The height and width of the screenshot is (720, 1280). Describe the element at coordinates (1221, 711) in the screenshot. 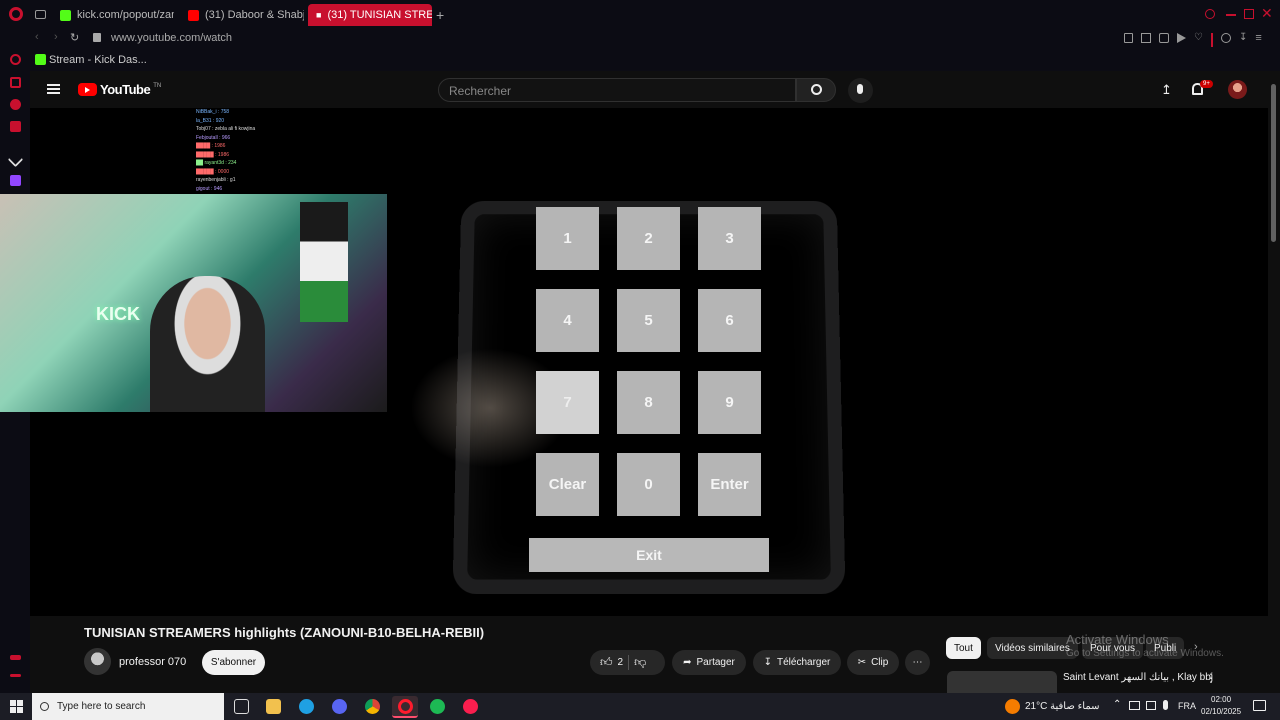

I see `clock-date: 02/10/2025` at that location.